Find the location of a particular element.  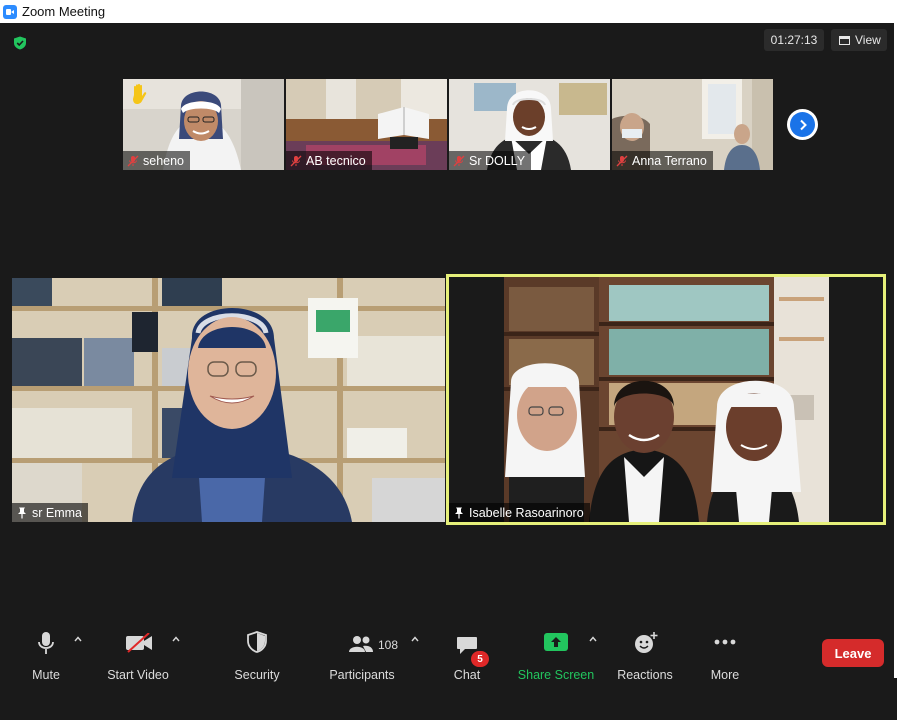

reactions-label: Reactions is located at coordinates (645, 675).